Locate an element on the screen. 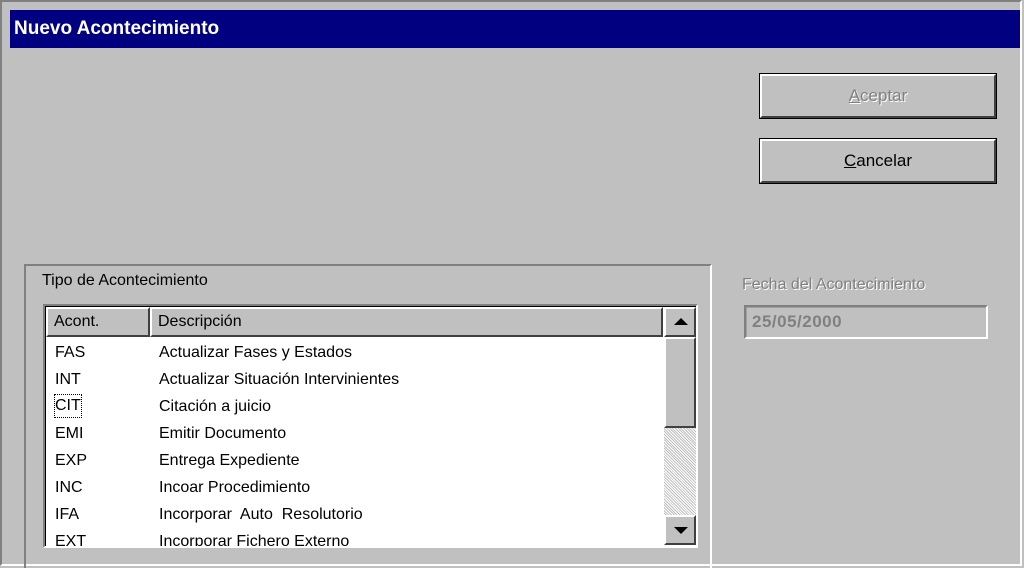  event-code: CIT is located at coordinates (68, 406).